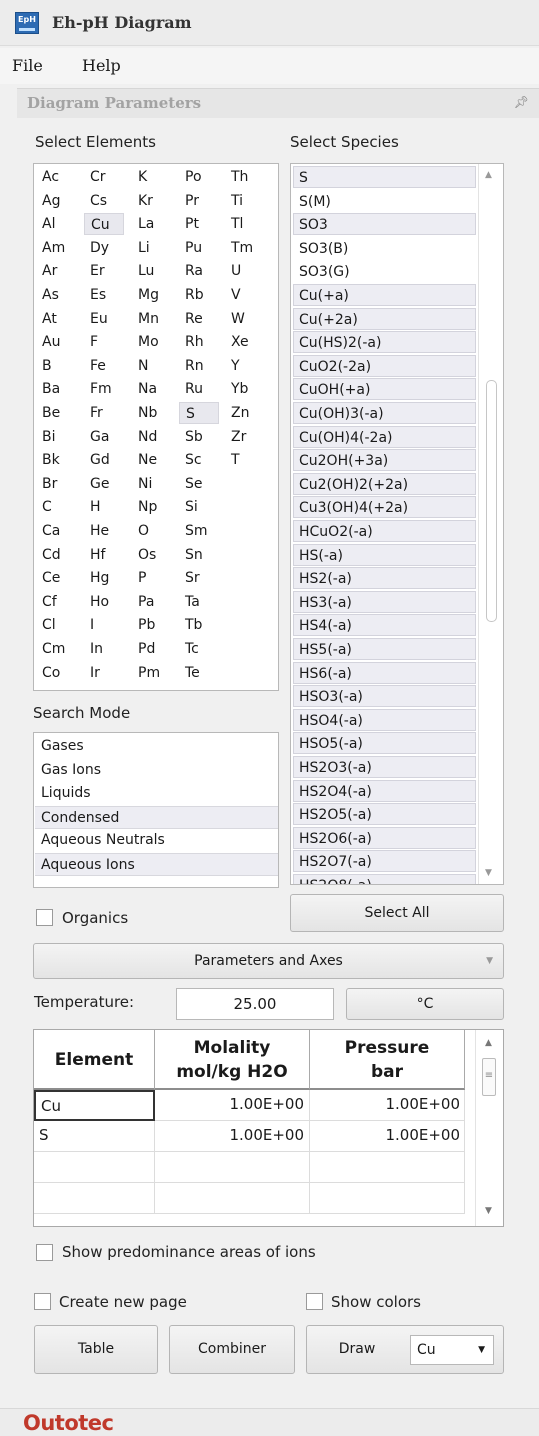 This screenshot has height=1436, width=539. I want to click on element-item: Sc, so click(199, 460).